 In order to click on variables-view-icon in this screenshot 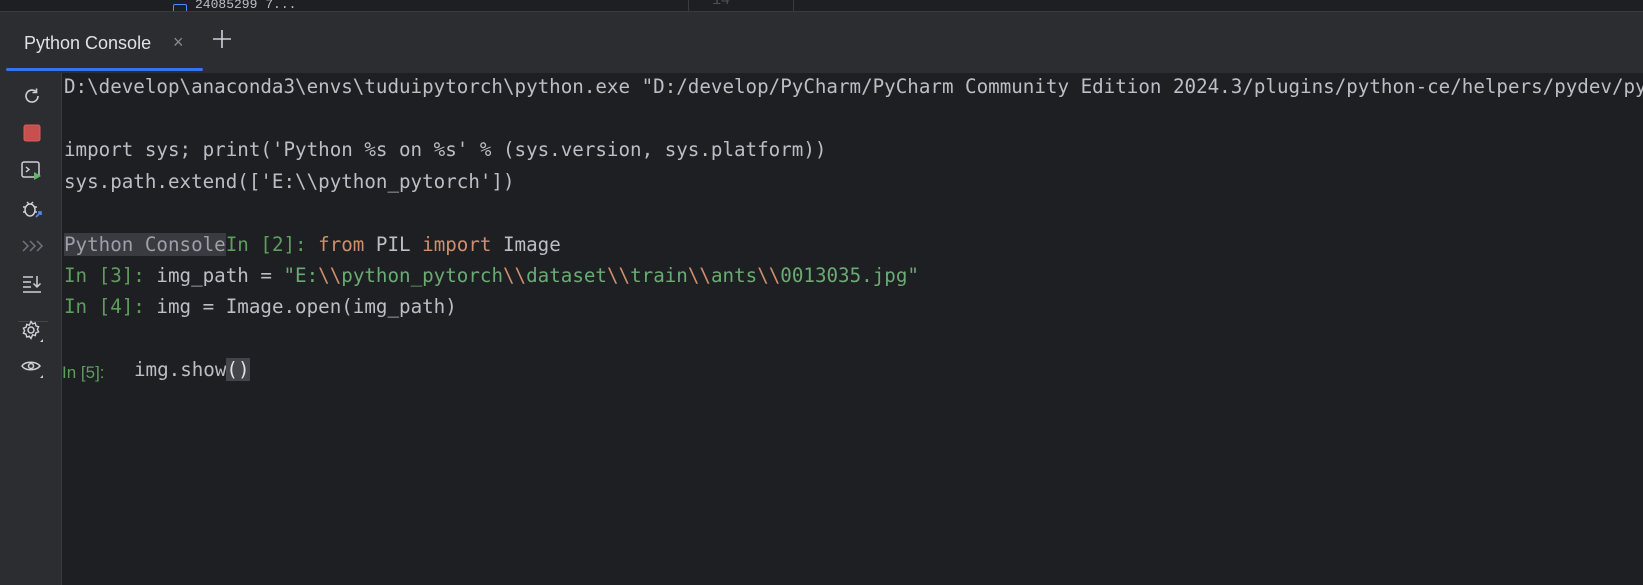, I will do `click(32, 367)`.